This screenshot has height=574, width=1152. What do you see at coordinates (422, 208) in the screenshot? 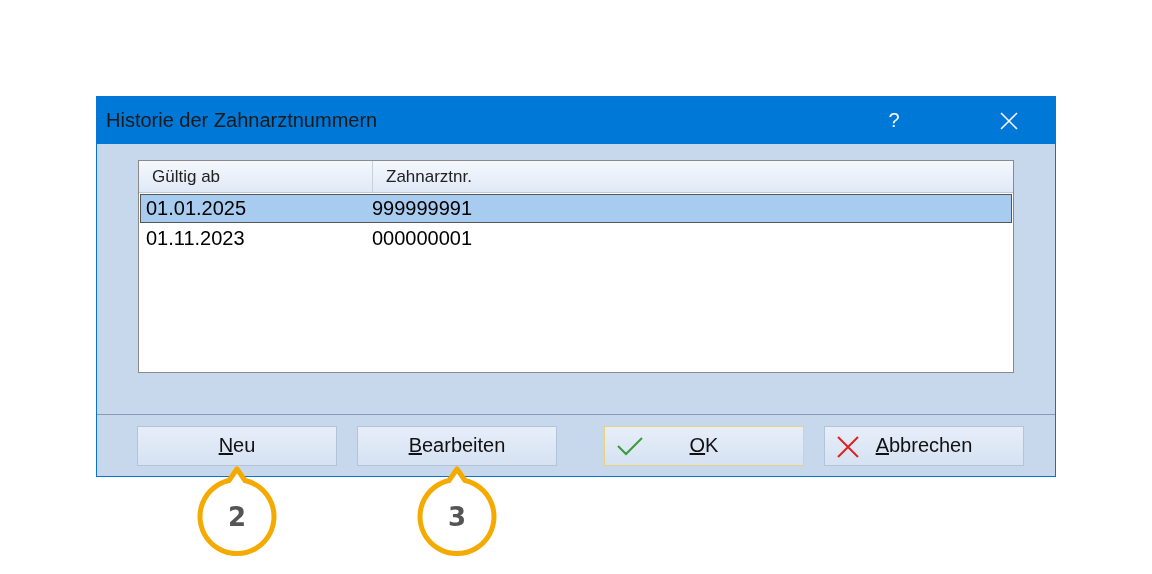
I see `table-cell: 999999991` at bounding box center [422, 208].